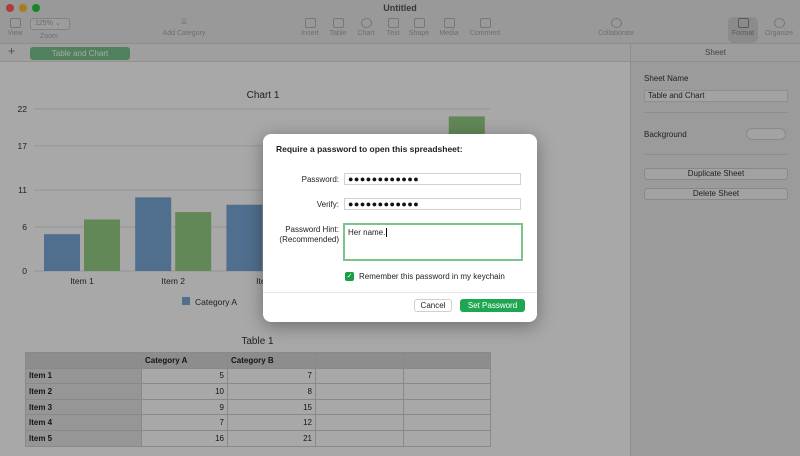  What do you see at coordinates (432, 204) in the screenshot?
I see `verify-field: ●●●●●●●●●●●●` at bounding box center [432, 204].